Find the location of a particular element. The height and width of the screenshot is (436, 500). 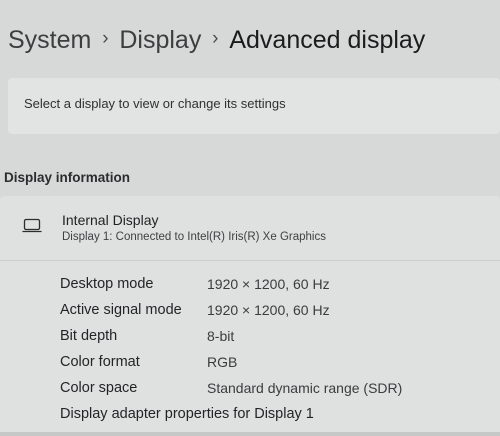

breadcrumb: System › Display › Advanced display is located at coordinates (216, 40).